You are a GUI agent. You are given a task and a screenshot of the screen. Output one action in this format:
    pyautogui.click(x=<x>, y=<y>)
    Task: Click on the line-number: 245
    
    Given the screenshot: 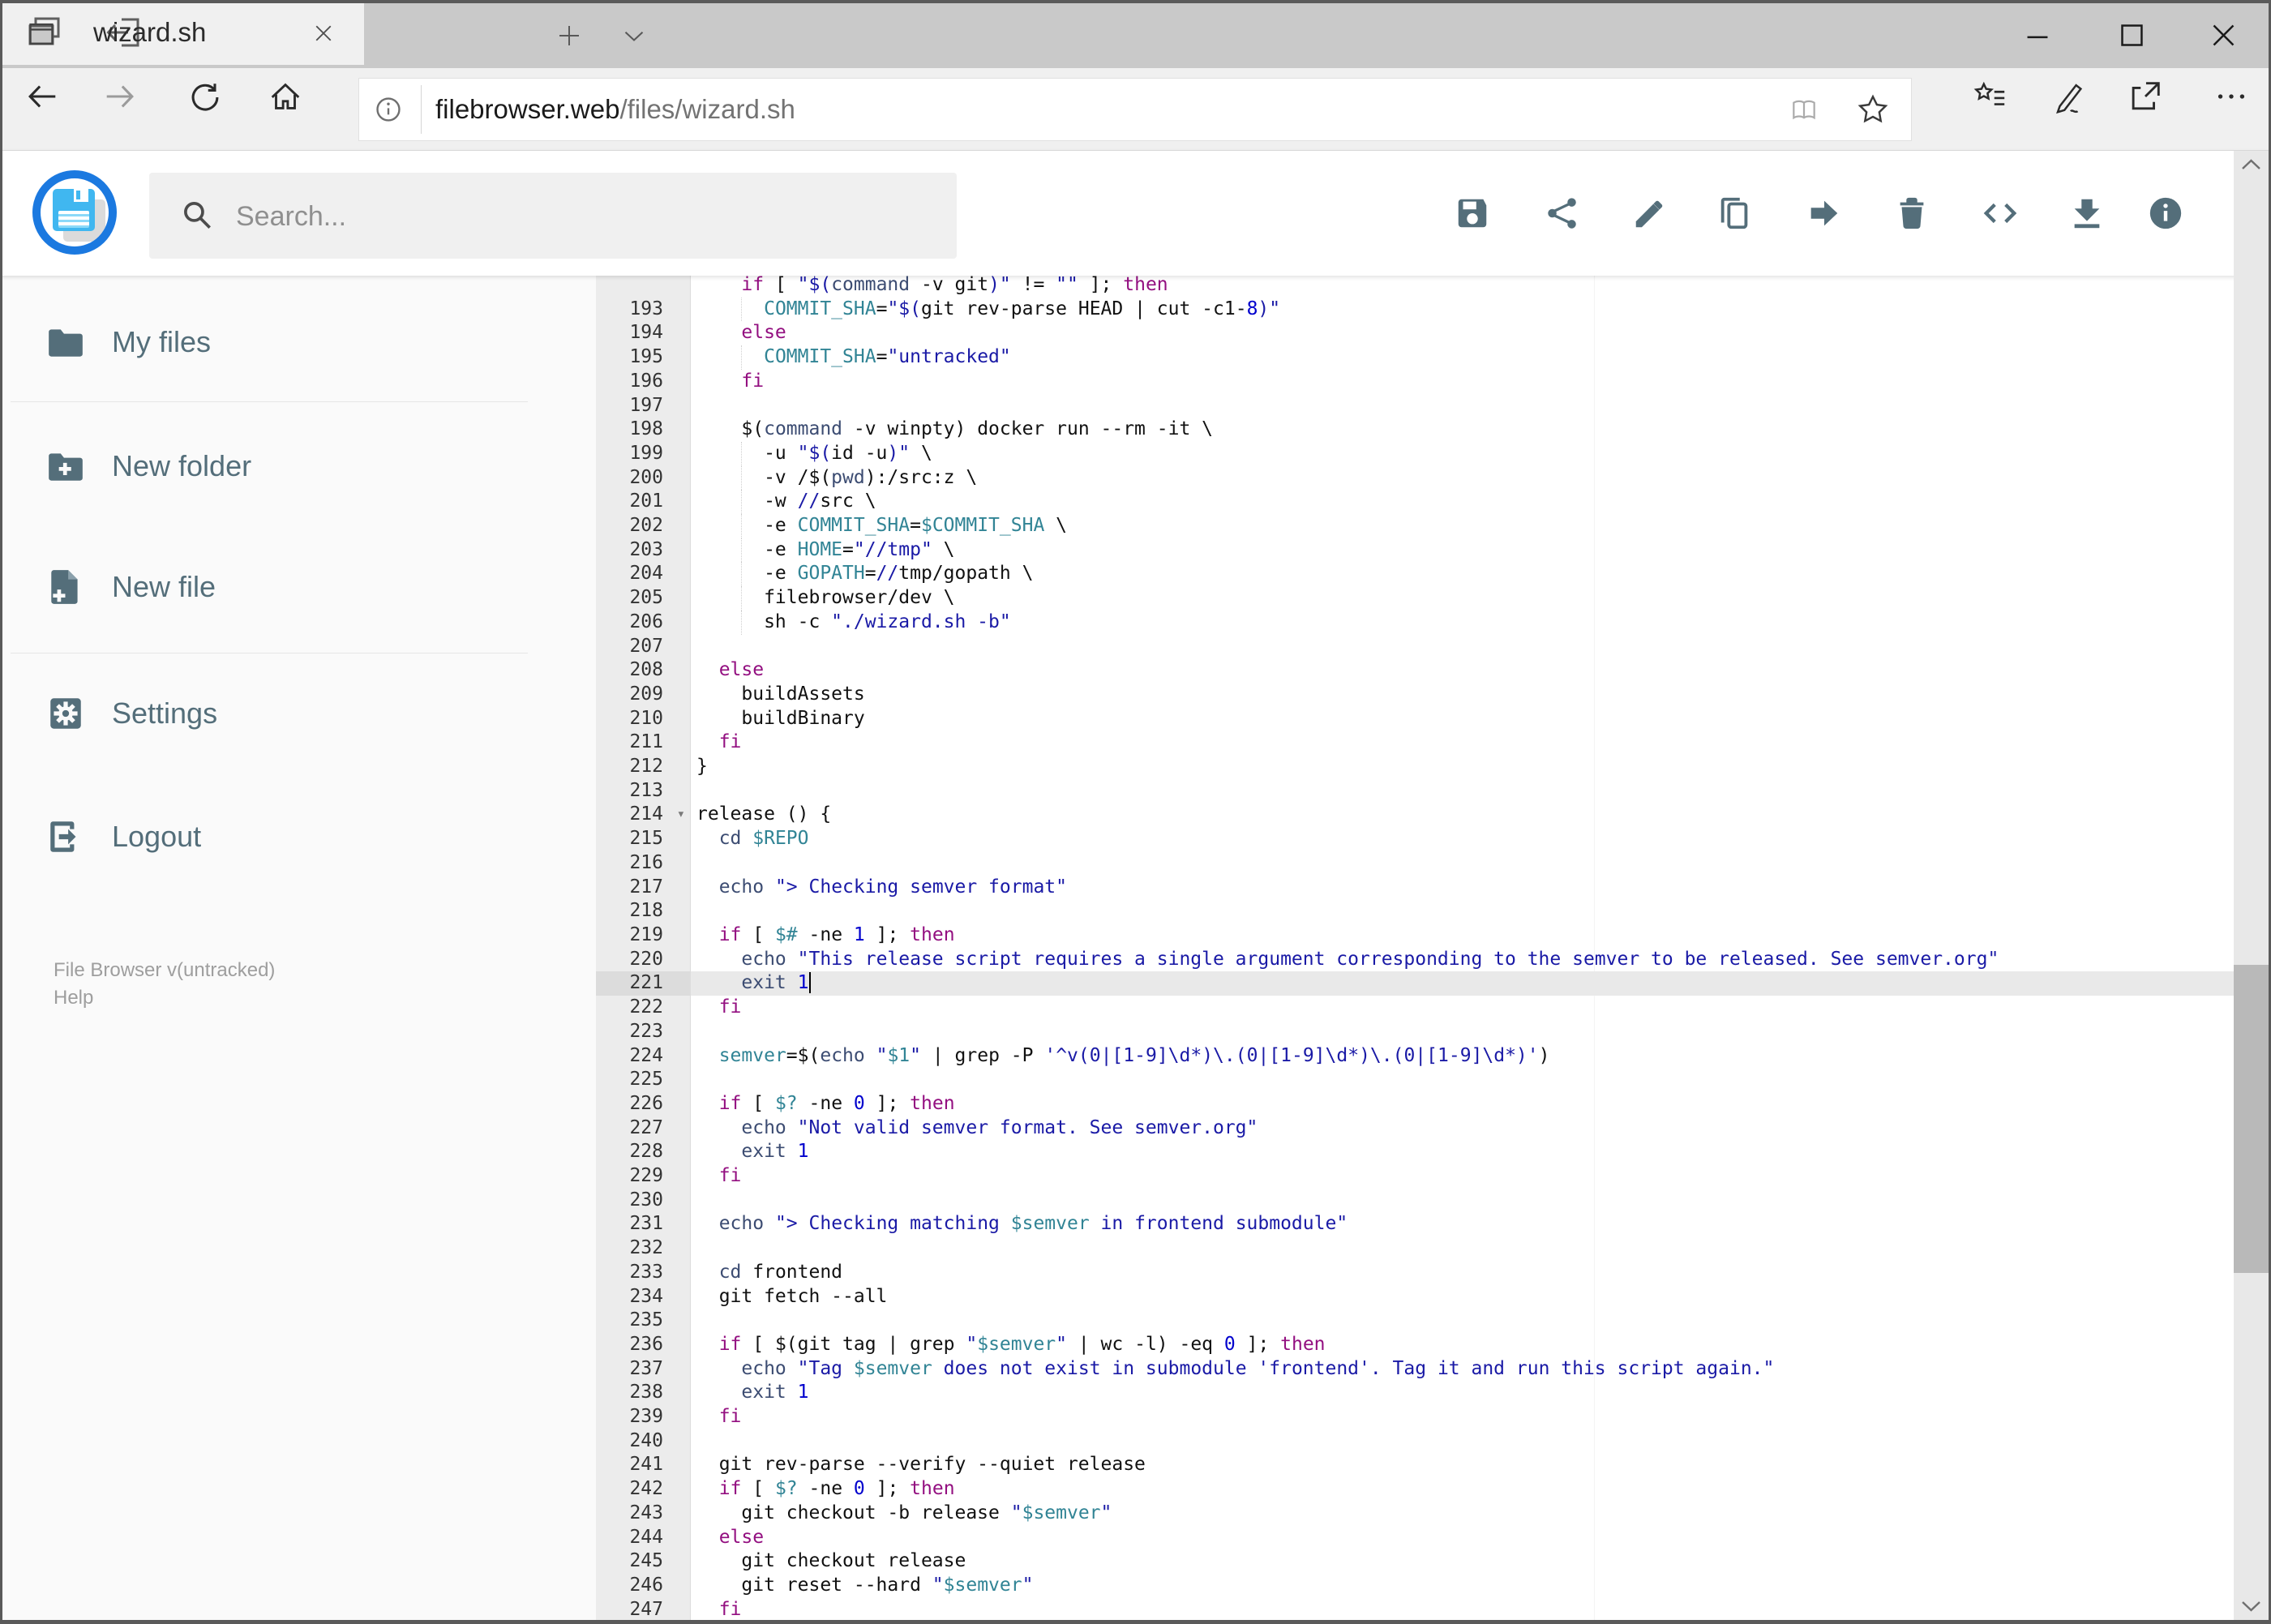 What is the action you would take?
    pyautogui.click(x=646, y=1561)
    